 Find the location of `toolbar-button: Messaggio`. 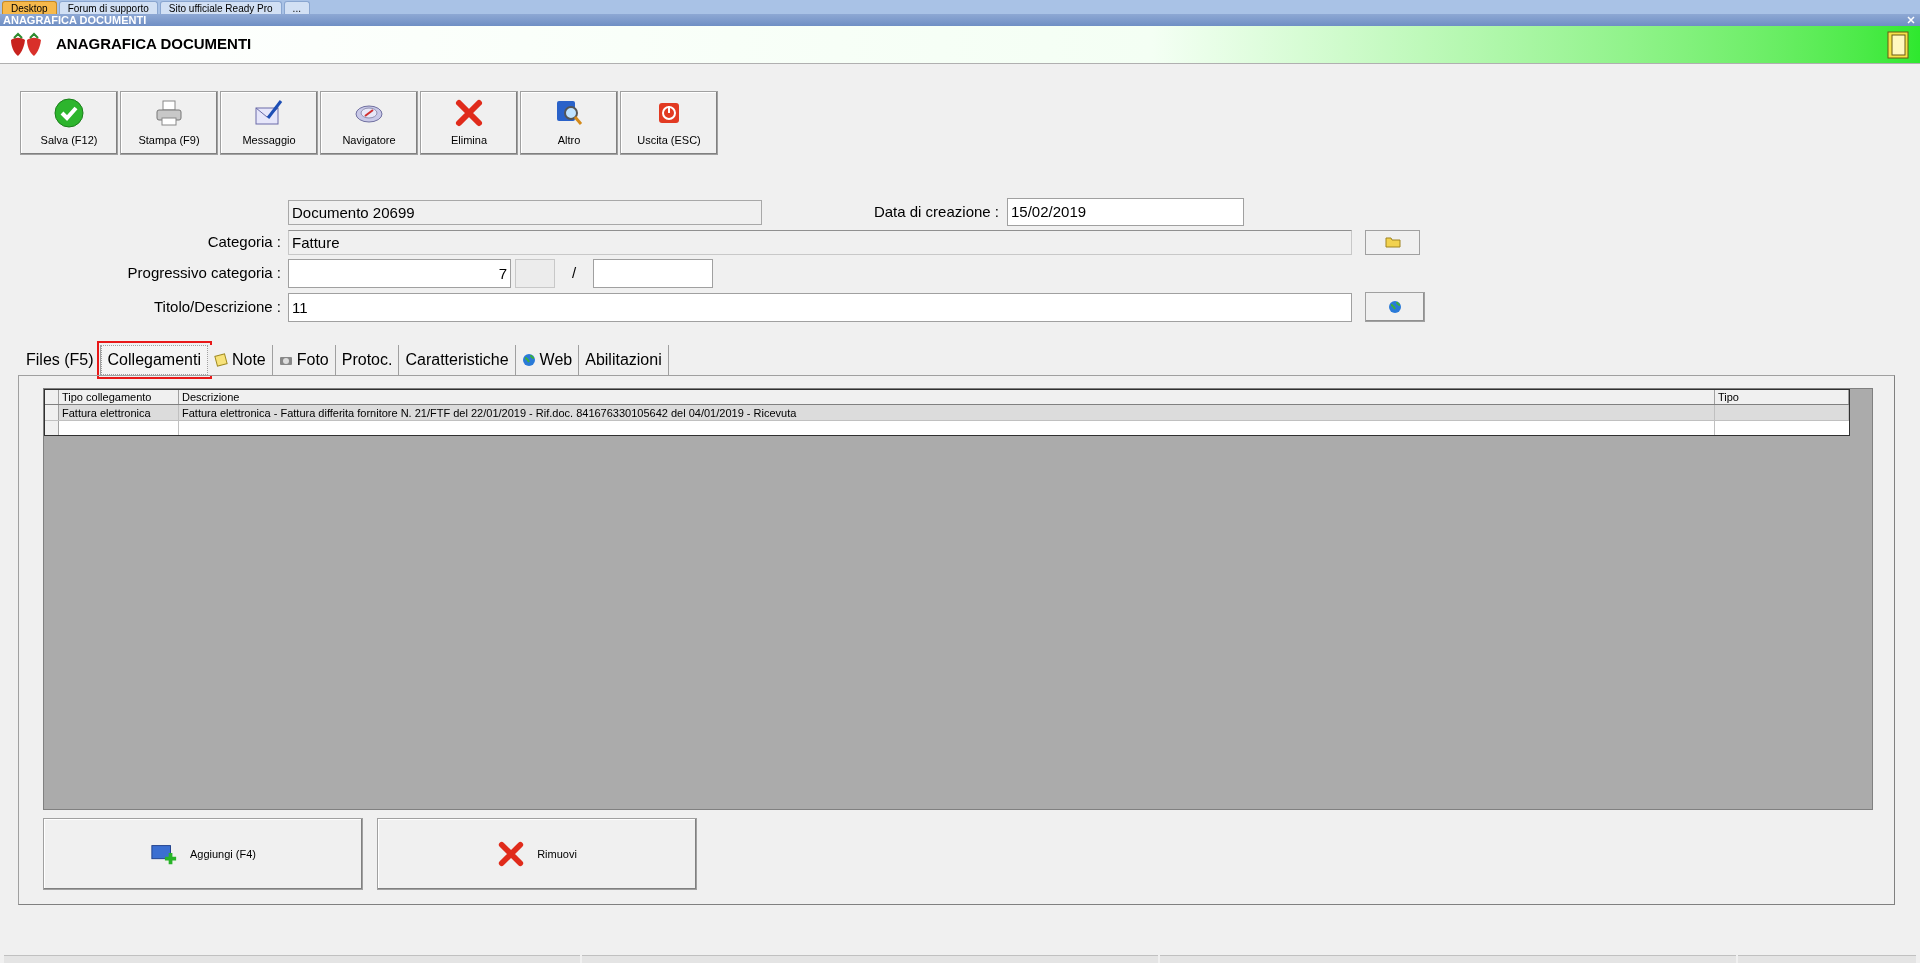

toolbar-button: Messaggio is located at coordinates (269, 123).